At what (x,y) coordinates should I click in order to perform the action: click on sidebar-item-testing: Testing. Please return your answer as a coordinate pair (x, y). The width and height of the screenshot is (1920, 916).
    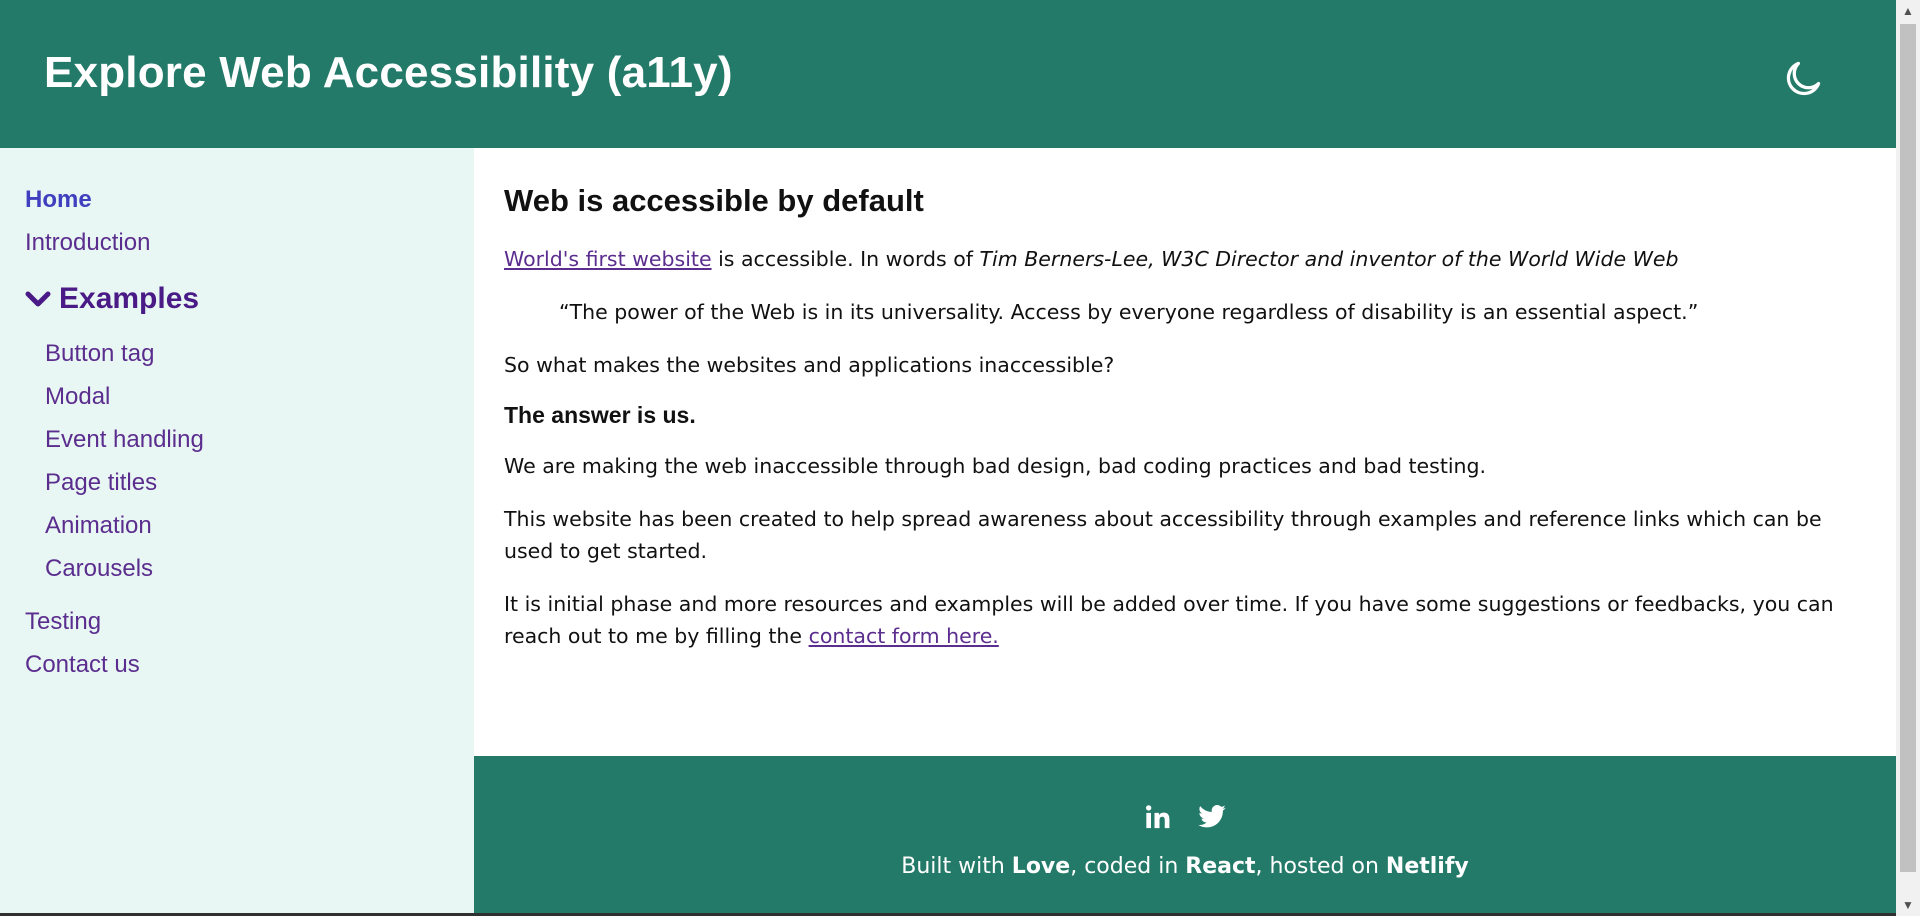
    Looking at the image, I should click on (237, 621).